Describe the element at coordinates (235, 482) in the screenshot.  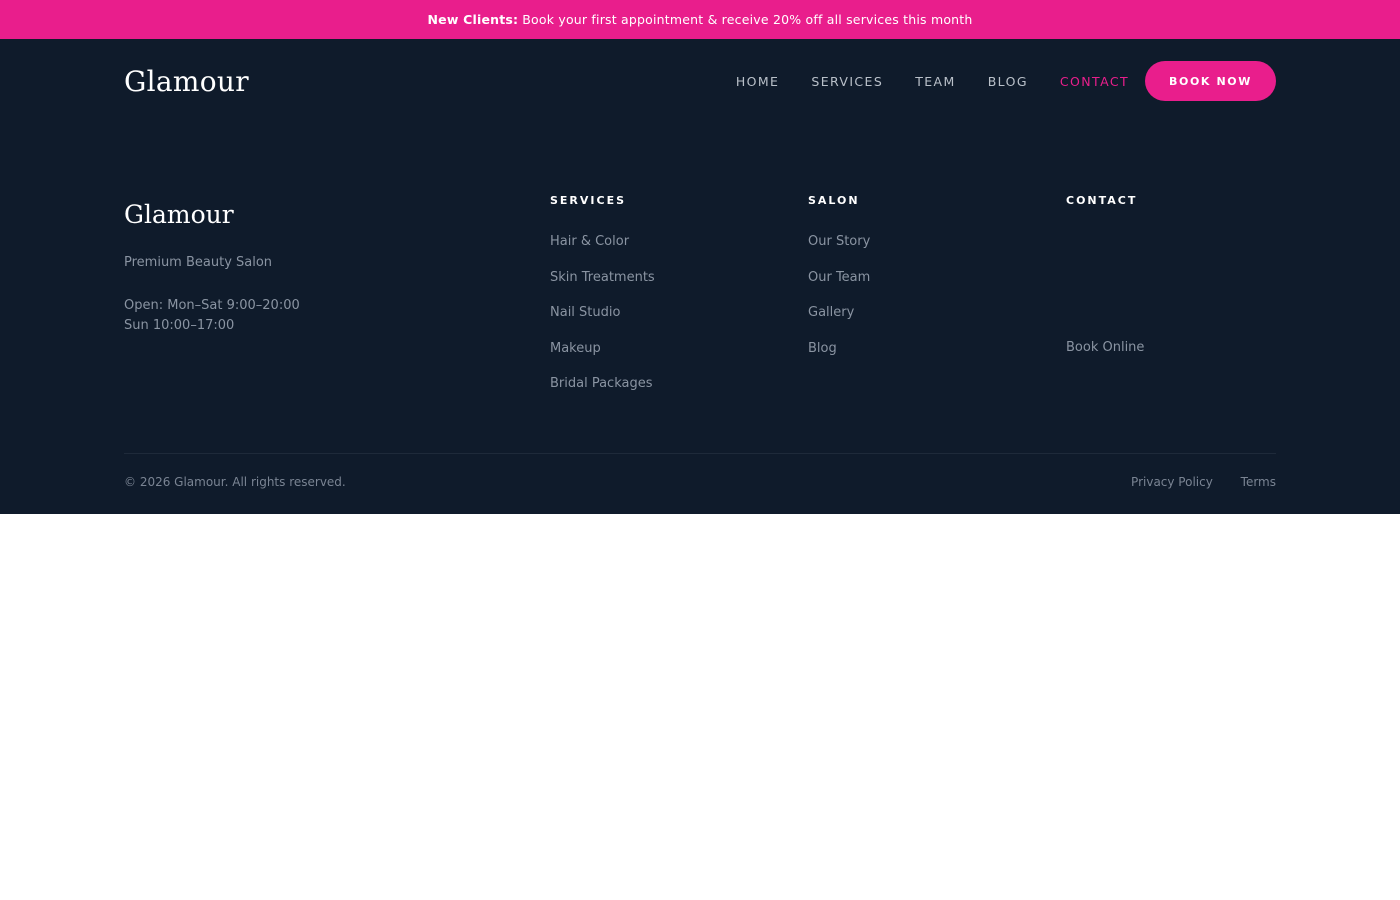
I see `copyright: © 2026 Glamour. All rights reserved.` at that location.